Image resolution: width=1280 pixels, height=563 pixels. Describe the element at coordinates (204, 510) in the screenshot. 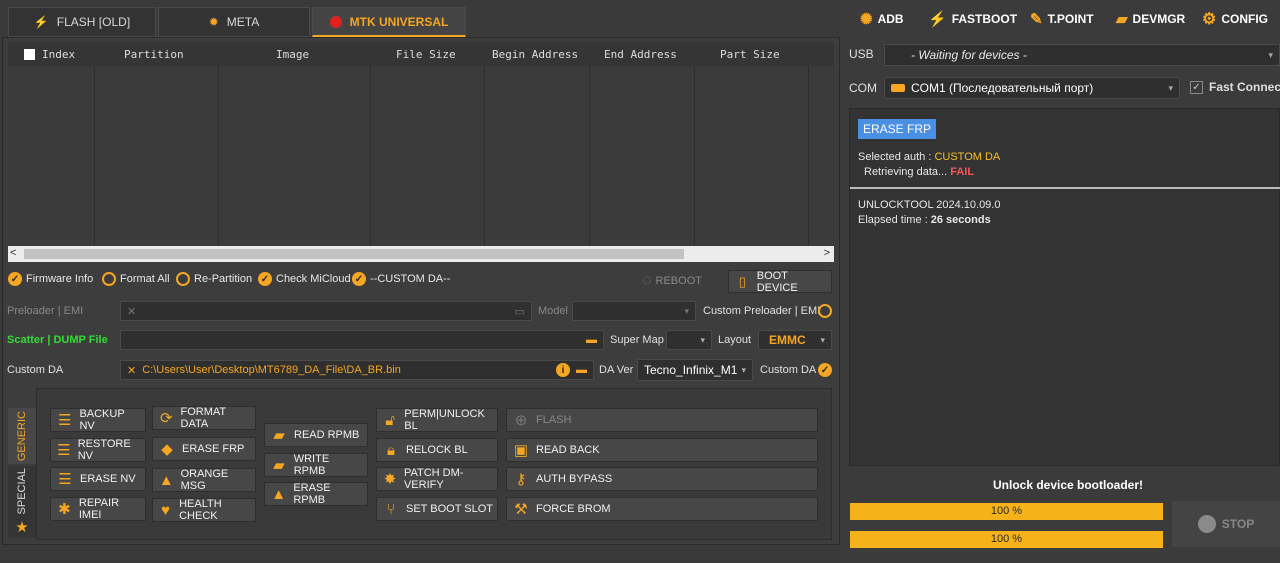

I see `health-check-button: ♥ HEALTH CHECK` at that location.